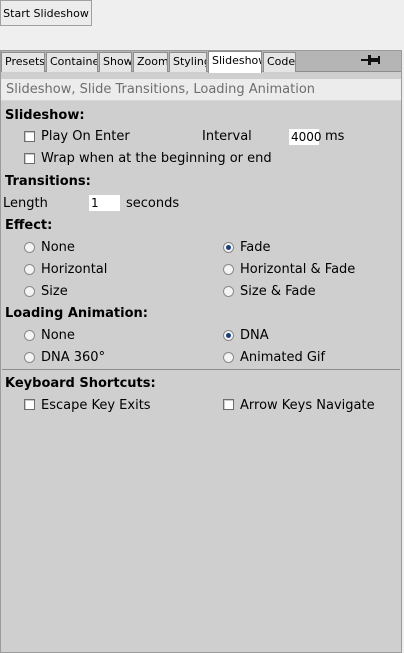 The height and width of the screenshot is (653, 404). I want to click on loading-heading: Loading Animation:, so click(76, 313).